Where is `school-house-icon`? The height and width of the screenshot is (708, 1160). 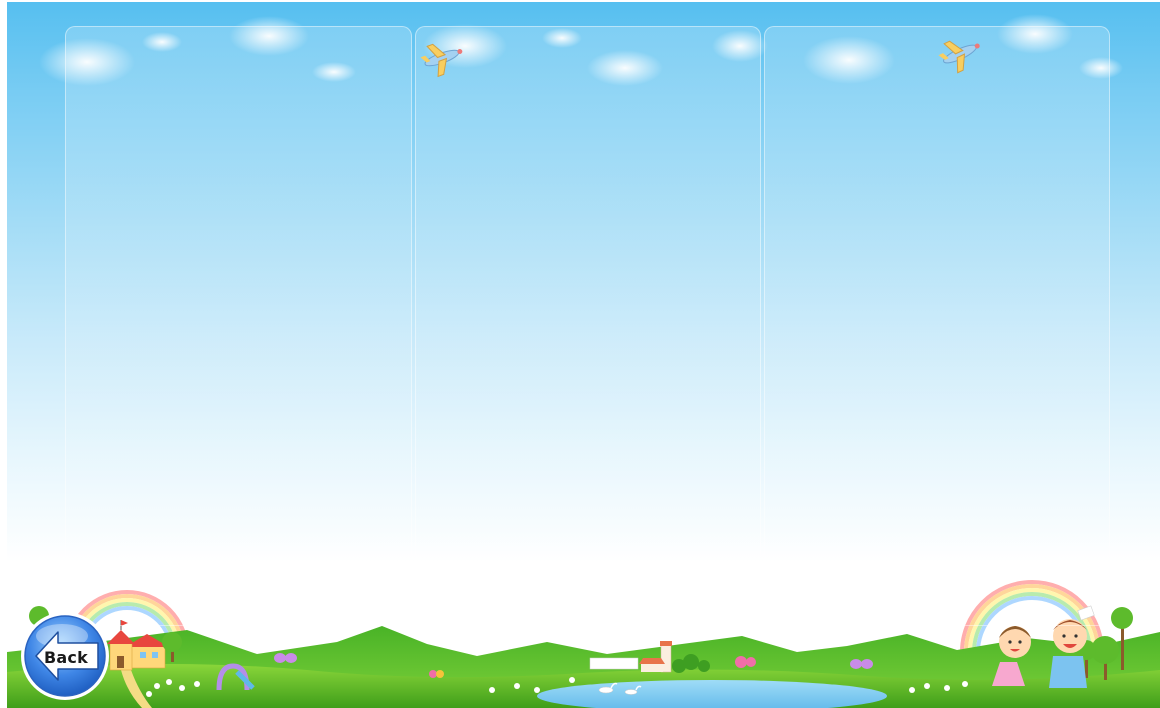
school-house-icon is located at coordinates (138, 645).